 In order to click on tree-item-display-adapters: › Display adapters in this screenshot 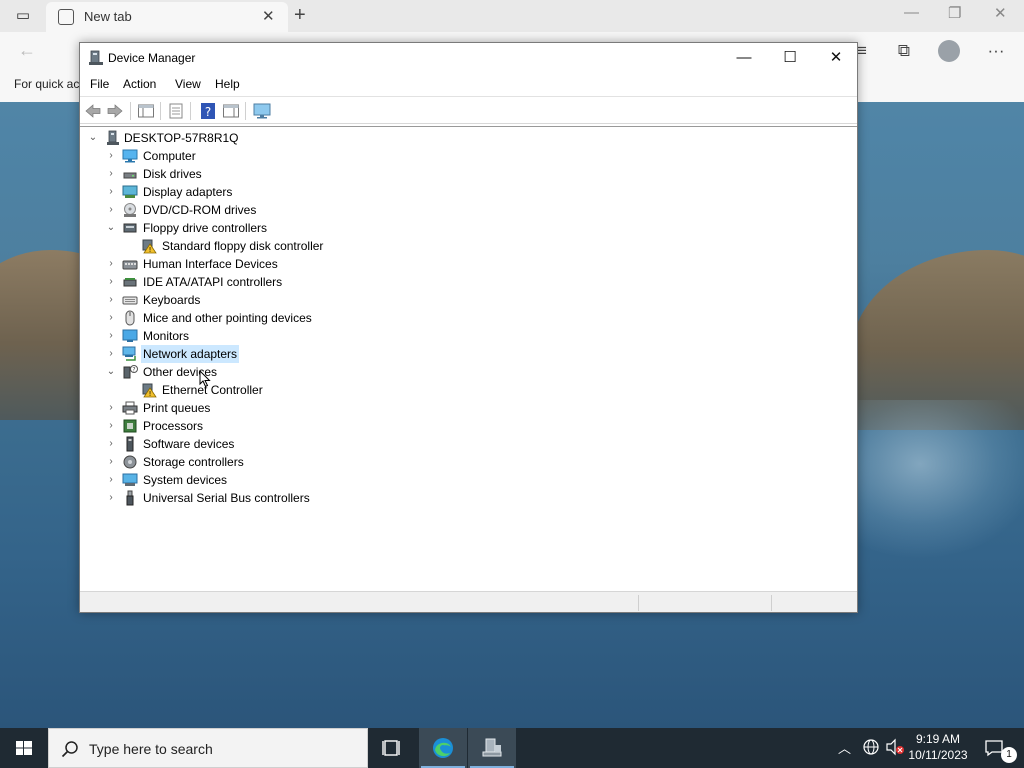, I will do `click(280, 192)`.